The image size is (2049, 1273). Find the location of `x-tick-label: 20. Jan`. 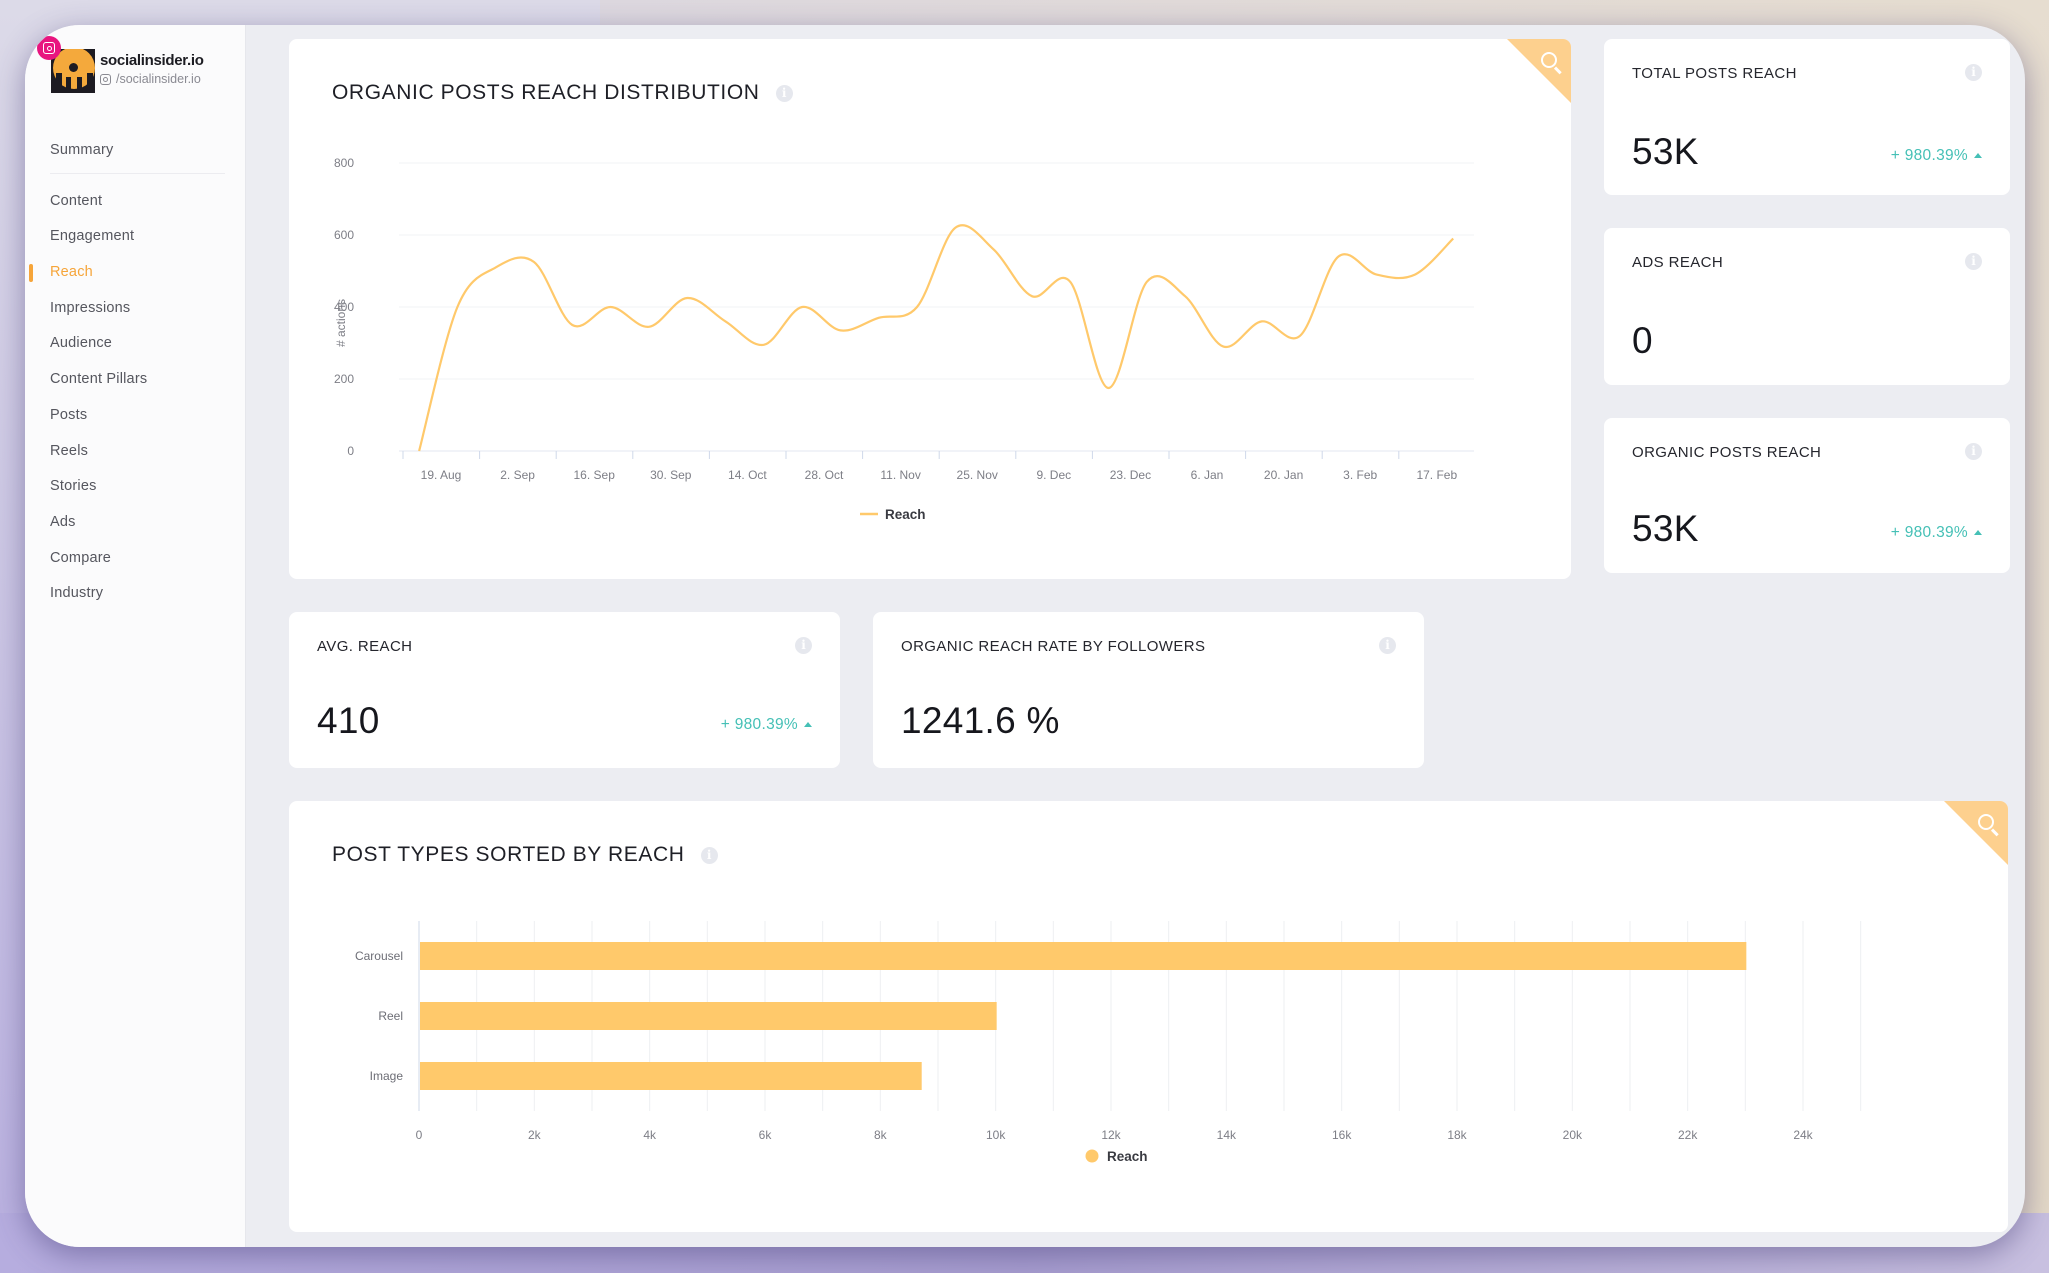

x-tick-label: 20. Jan is located at coordinates (1283, 475).